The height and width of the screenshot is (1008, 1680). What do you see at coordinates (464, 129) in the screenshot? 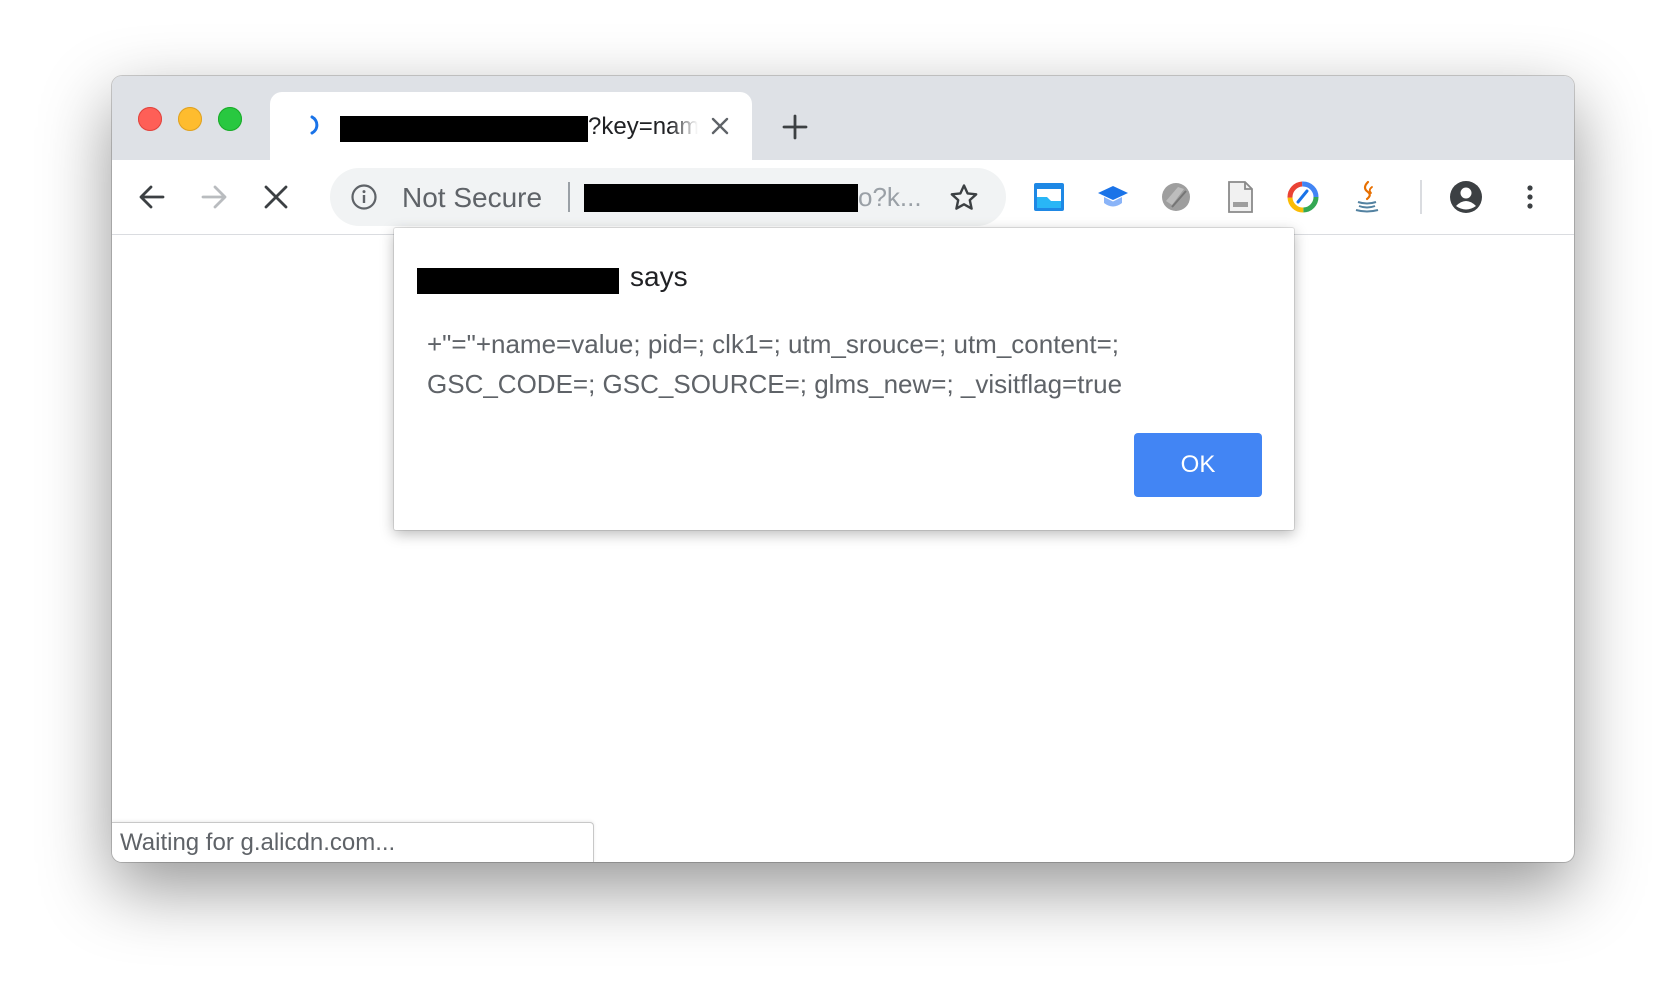
I see `redacted-tab-title` at bounding box center [464, 129].